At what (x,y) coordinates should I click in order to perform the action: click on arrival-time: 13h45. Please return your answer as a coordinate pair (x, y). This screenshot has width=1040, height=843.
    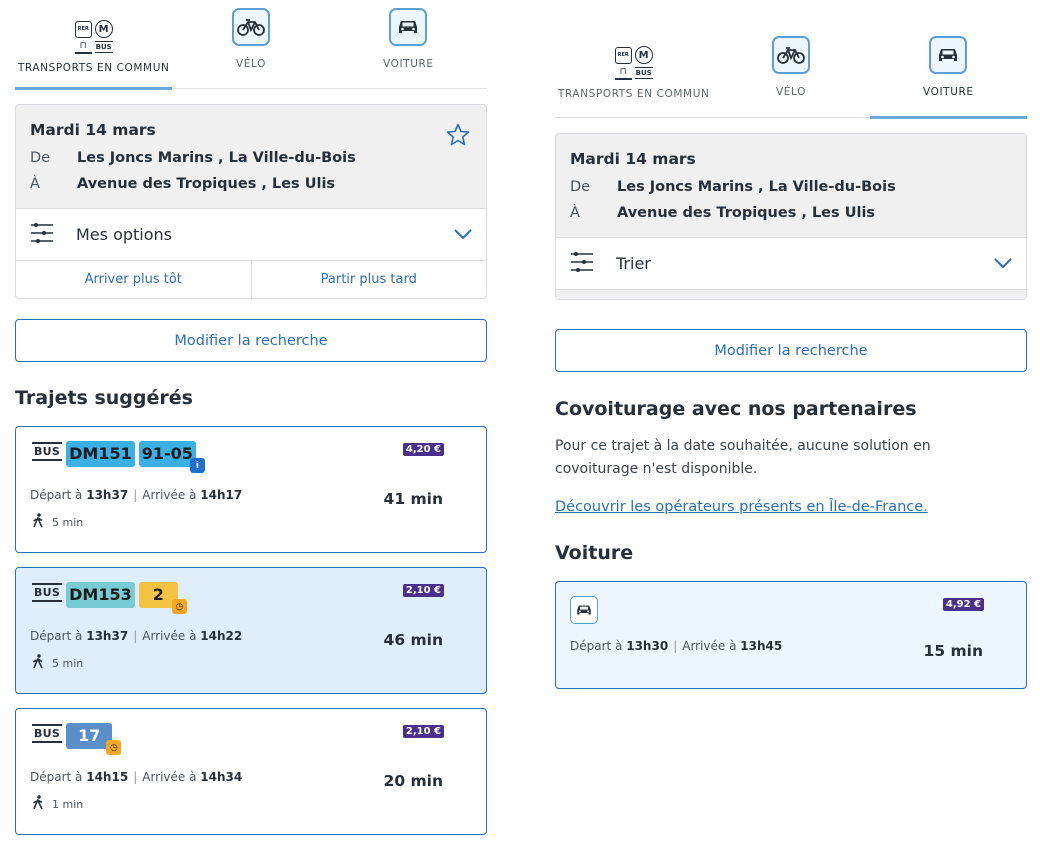
    Looking at the image, I should click on (761, 646).